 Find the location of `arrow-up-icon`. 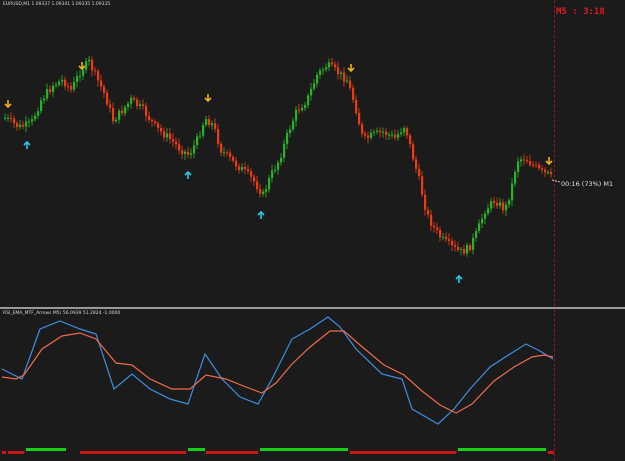

arrow-up-icon is located at coordinates (27, 144).